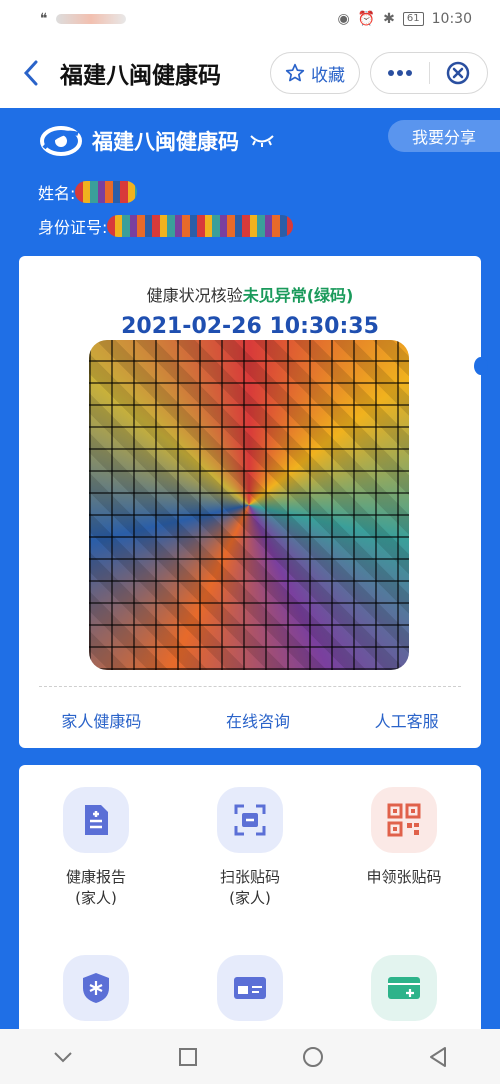 The width and height of the screenshot is (500, 1084). I want to click on service-label: 申领张贴码, so click(404, 877).